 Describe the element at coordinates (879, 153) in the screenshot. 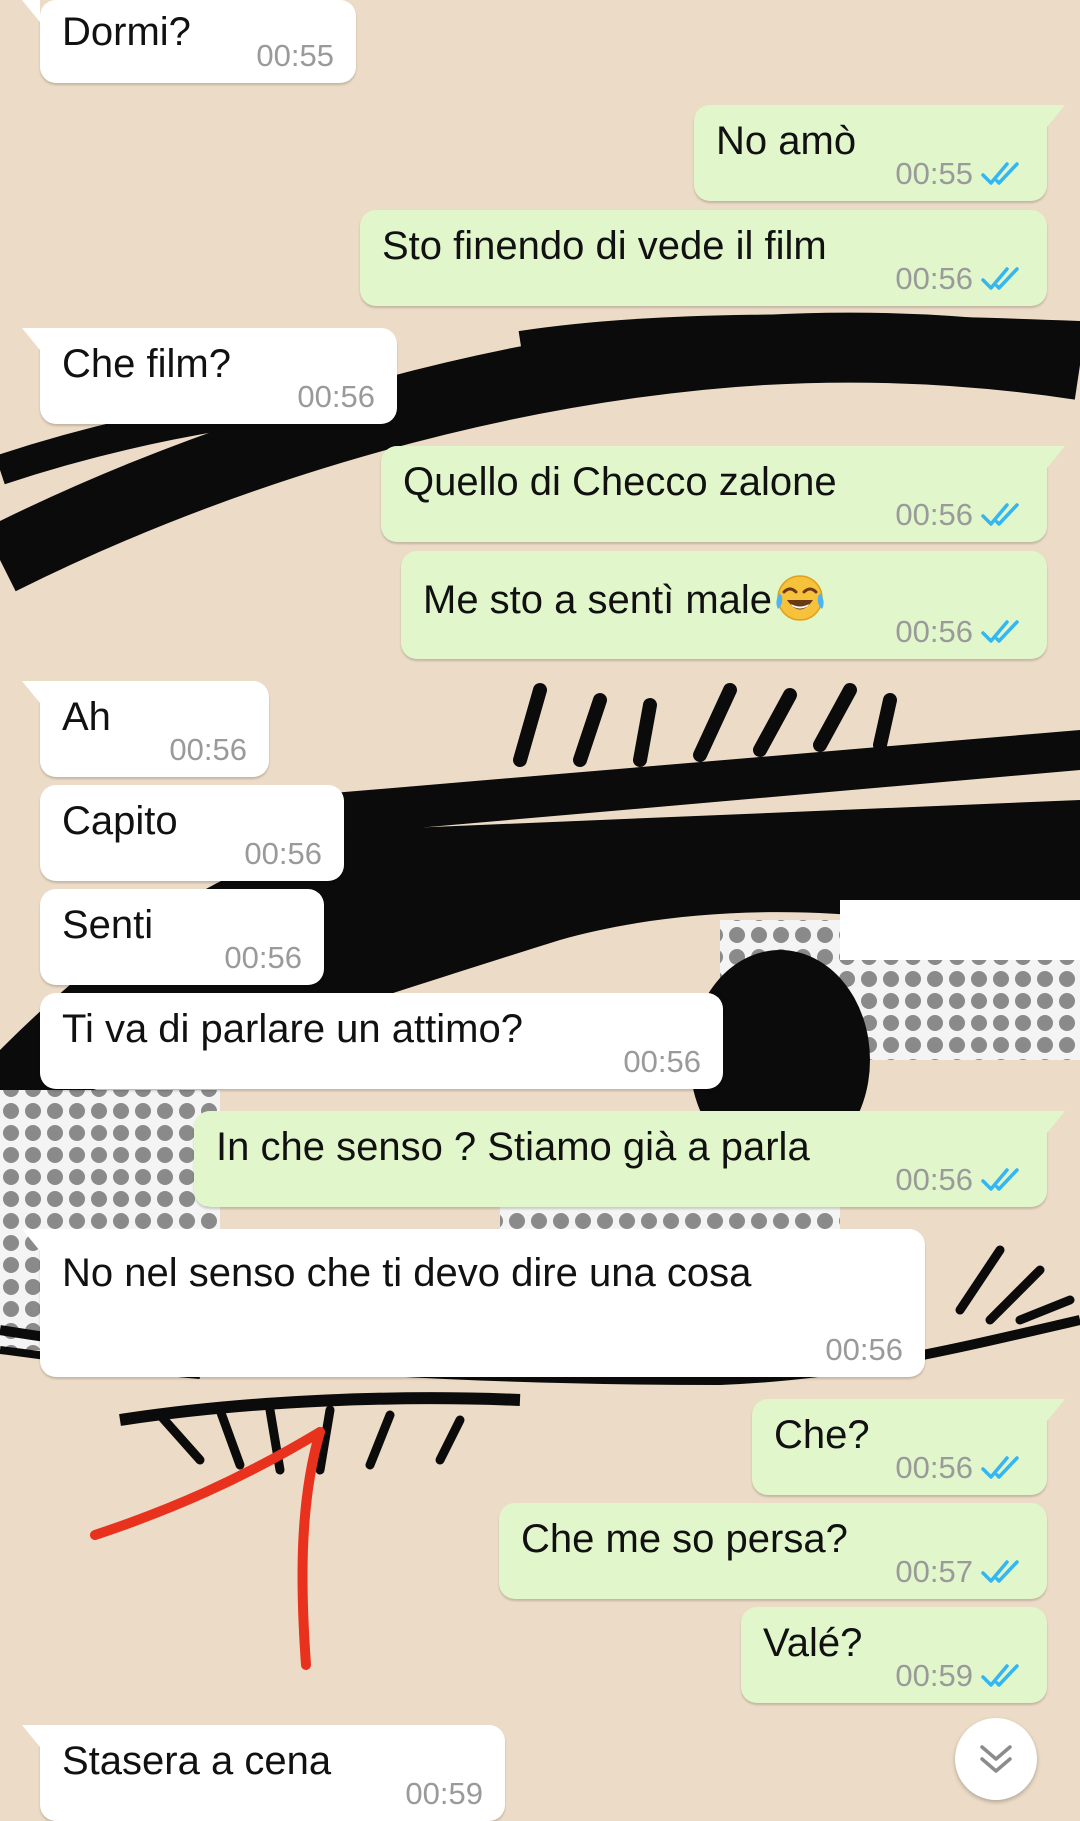

I see `message-outgoing: No amò 00:55` at that location.